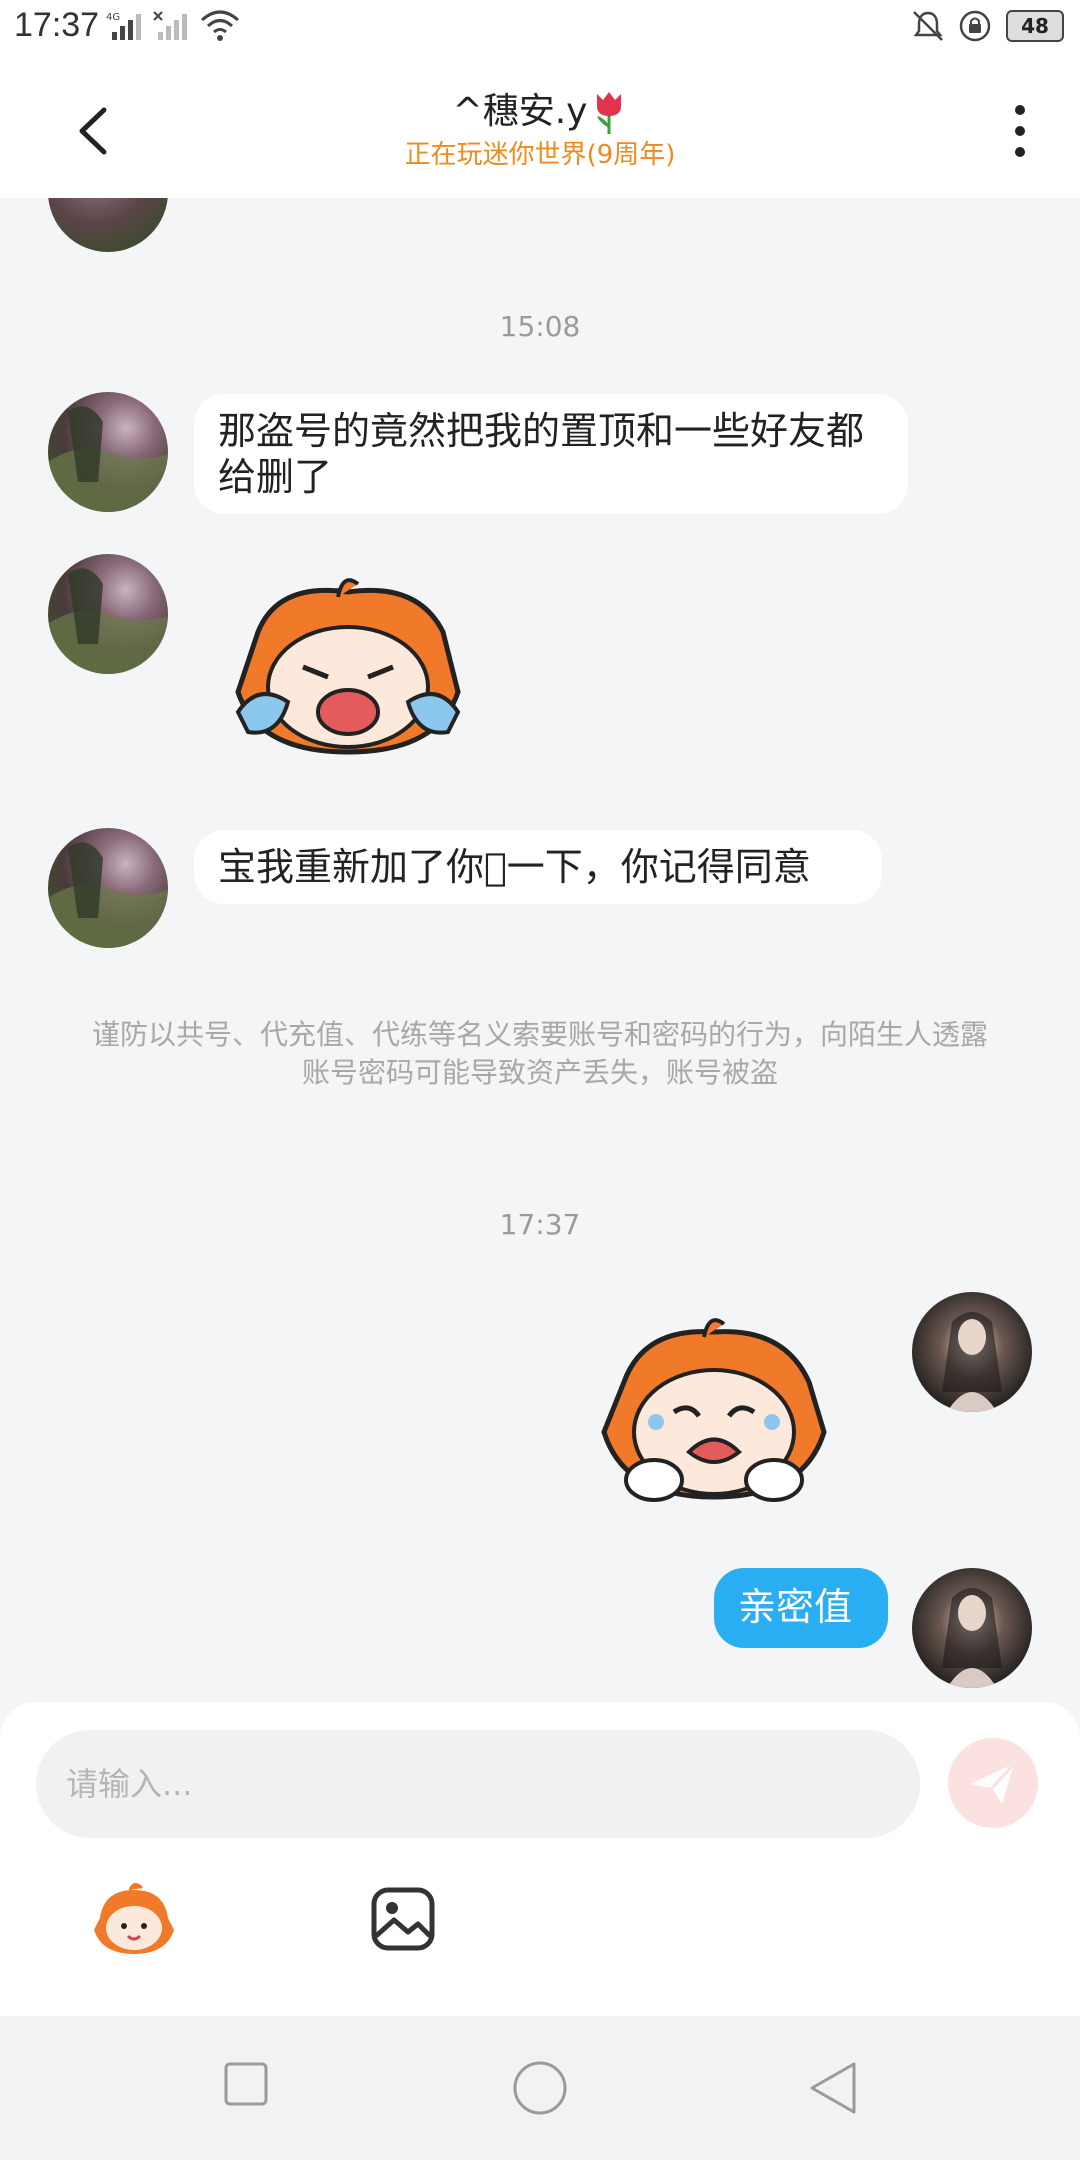 Image resolution: width=1080 pixels, height=2160 pixels. I want to click on more-icon, so click(1020, 131).